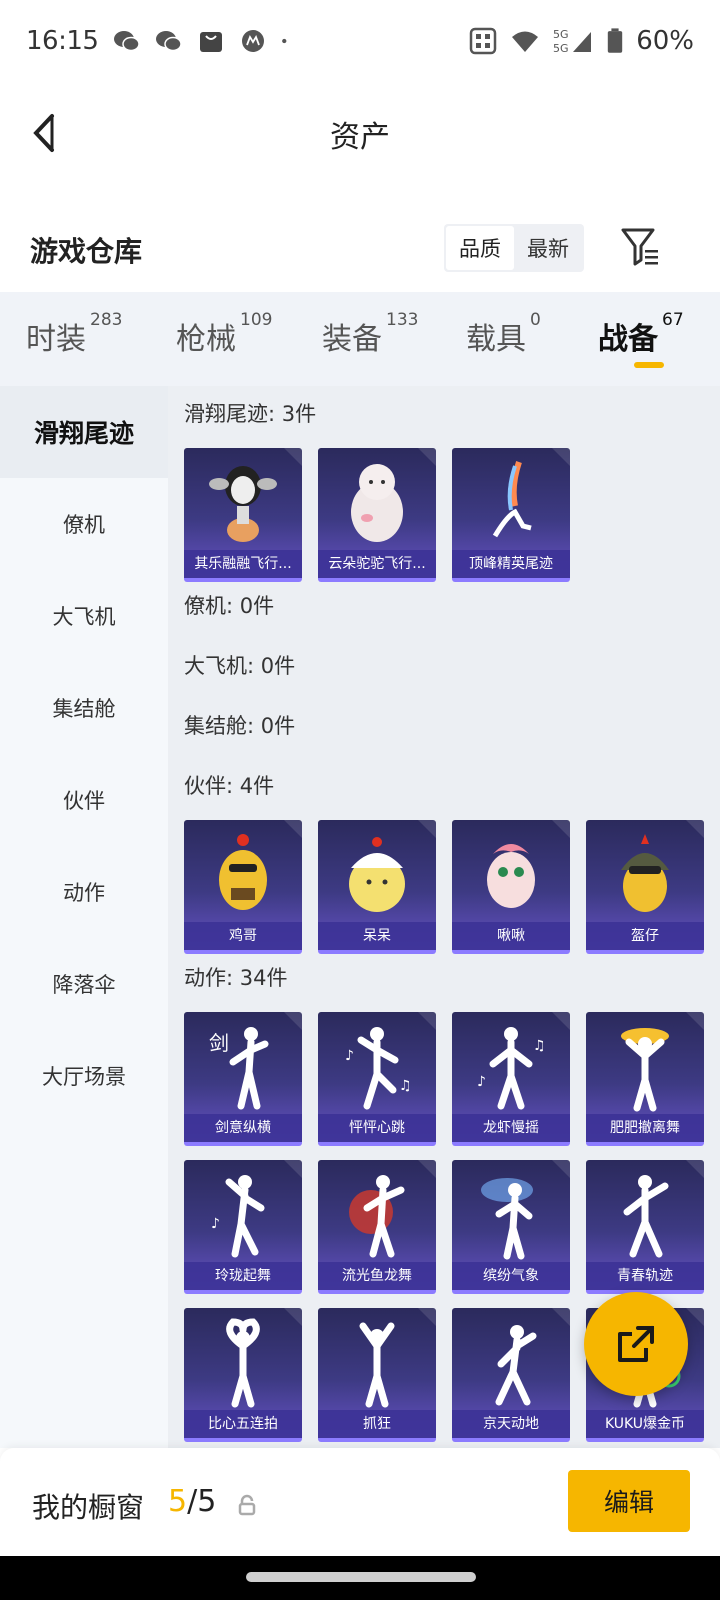  I want to click on status-bar: 16:15 5G 5G 60%, so click(360, 41).